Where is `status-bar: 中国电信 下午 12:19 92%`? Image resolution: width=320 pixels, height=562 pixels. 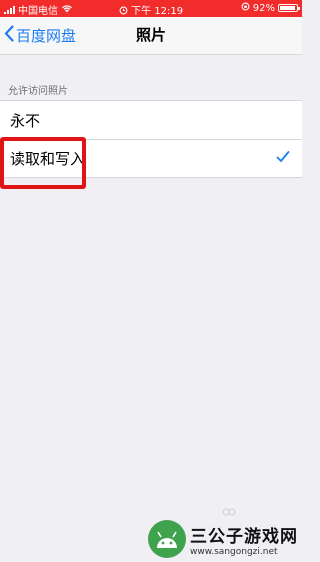 status-bar: 中国电信 下午 12:19 92% is located at coordinates (151, 8).